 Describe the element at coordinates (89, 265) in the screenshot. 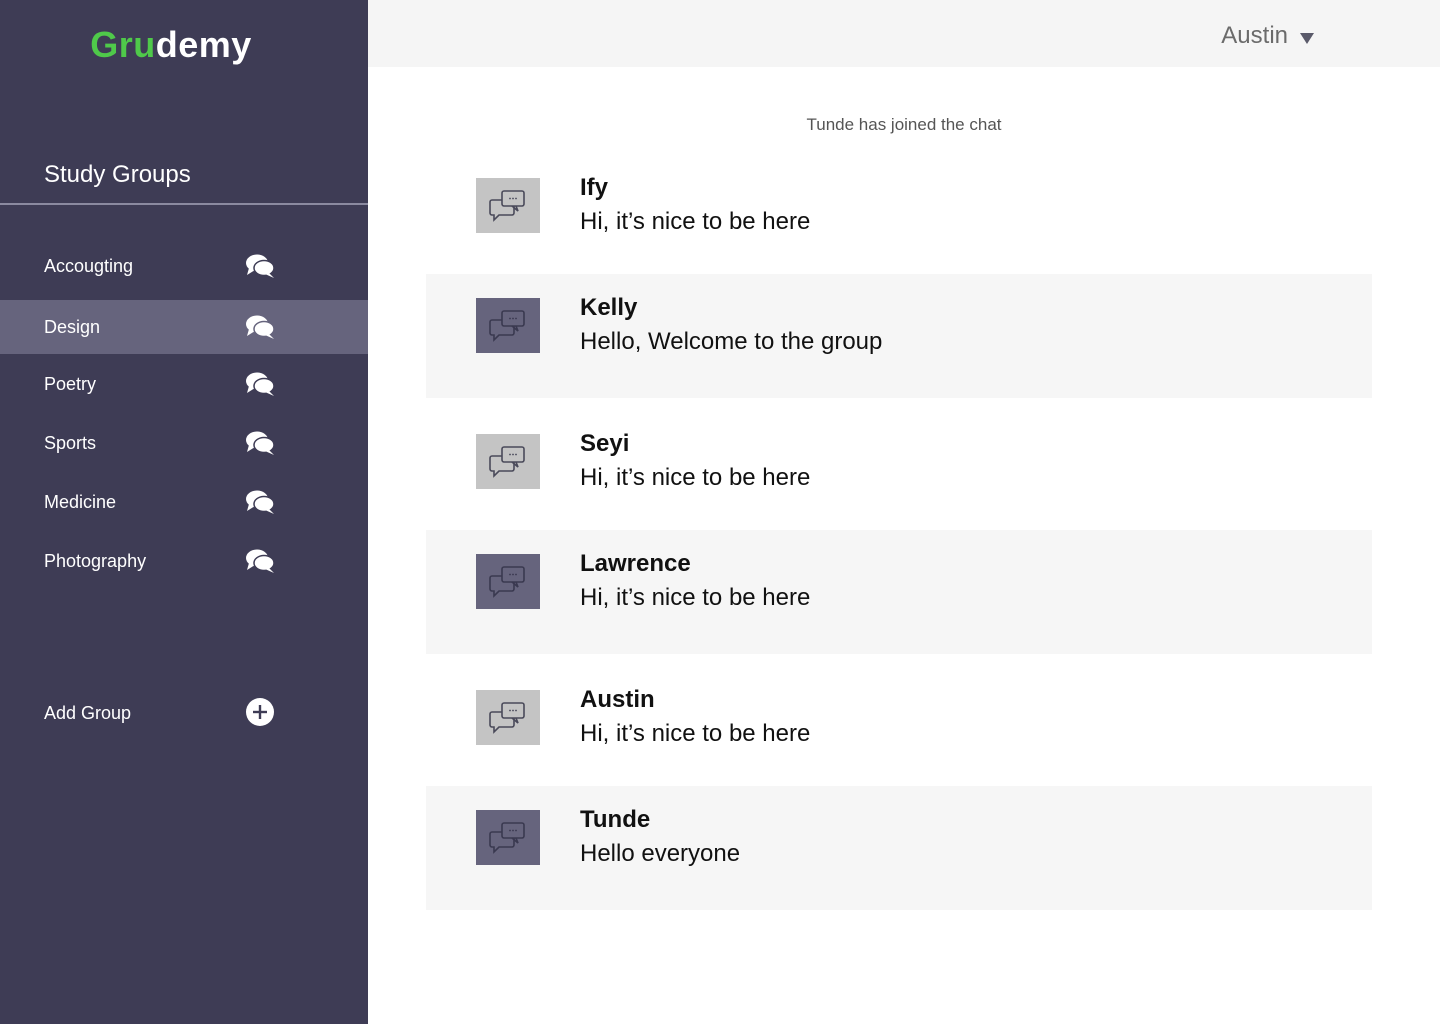

I see `sidebar-item-label: Accougting` at that location.